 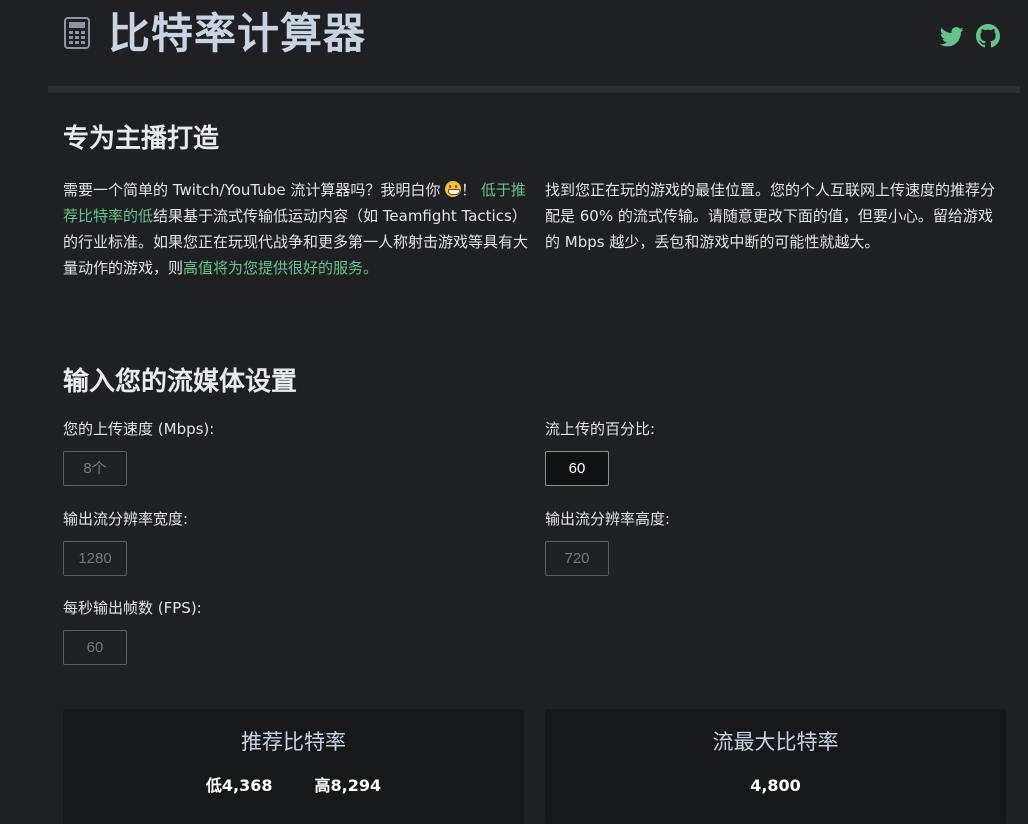 I want to click on calculator-icon, so click(x=77, y=33).